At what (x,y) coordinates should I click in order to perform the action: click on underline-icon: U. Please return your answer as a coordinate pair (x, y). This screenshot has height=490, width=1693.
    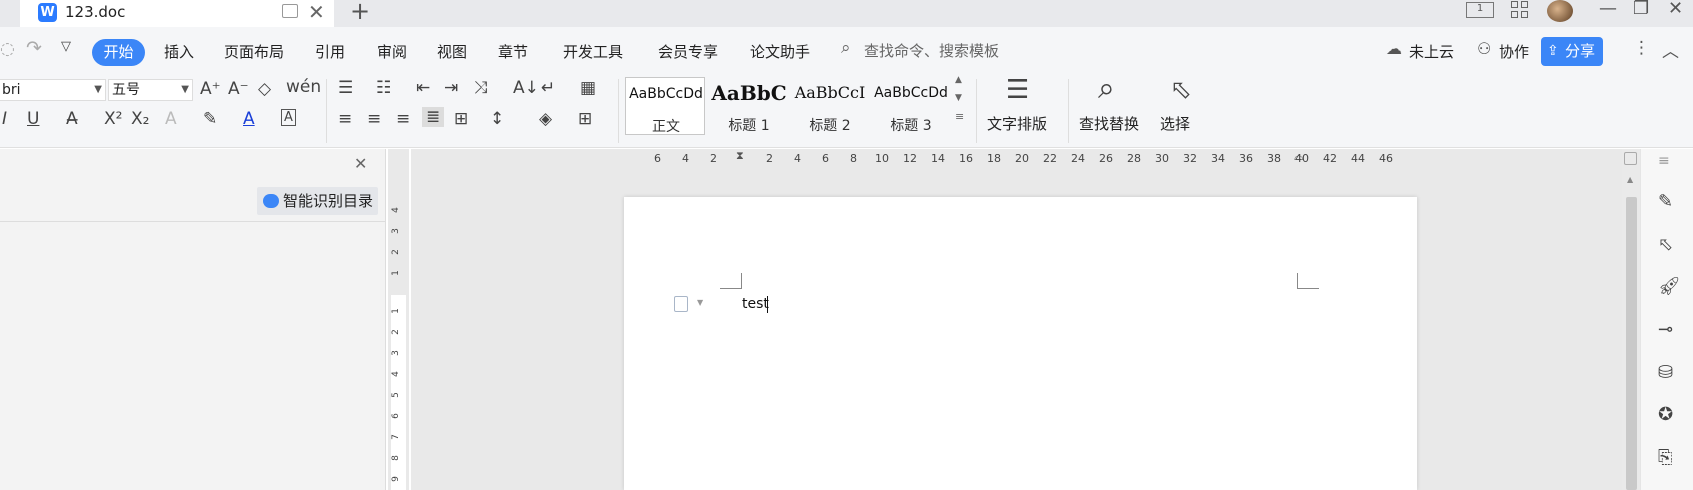
    Looking at the image, I should click on (33, 119).